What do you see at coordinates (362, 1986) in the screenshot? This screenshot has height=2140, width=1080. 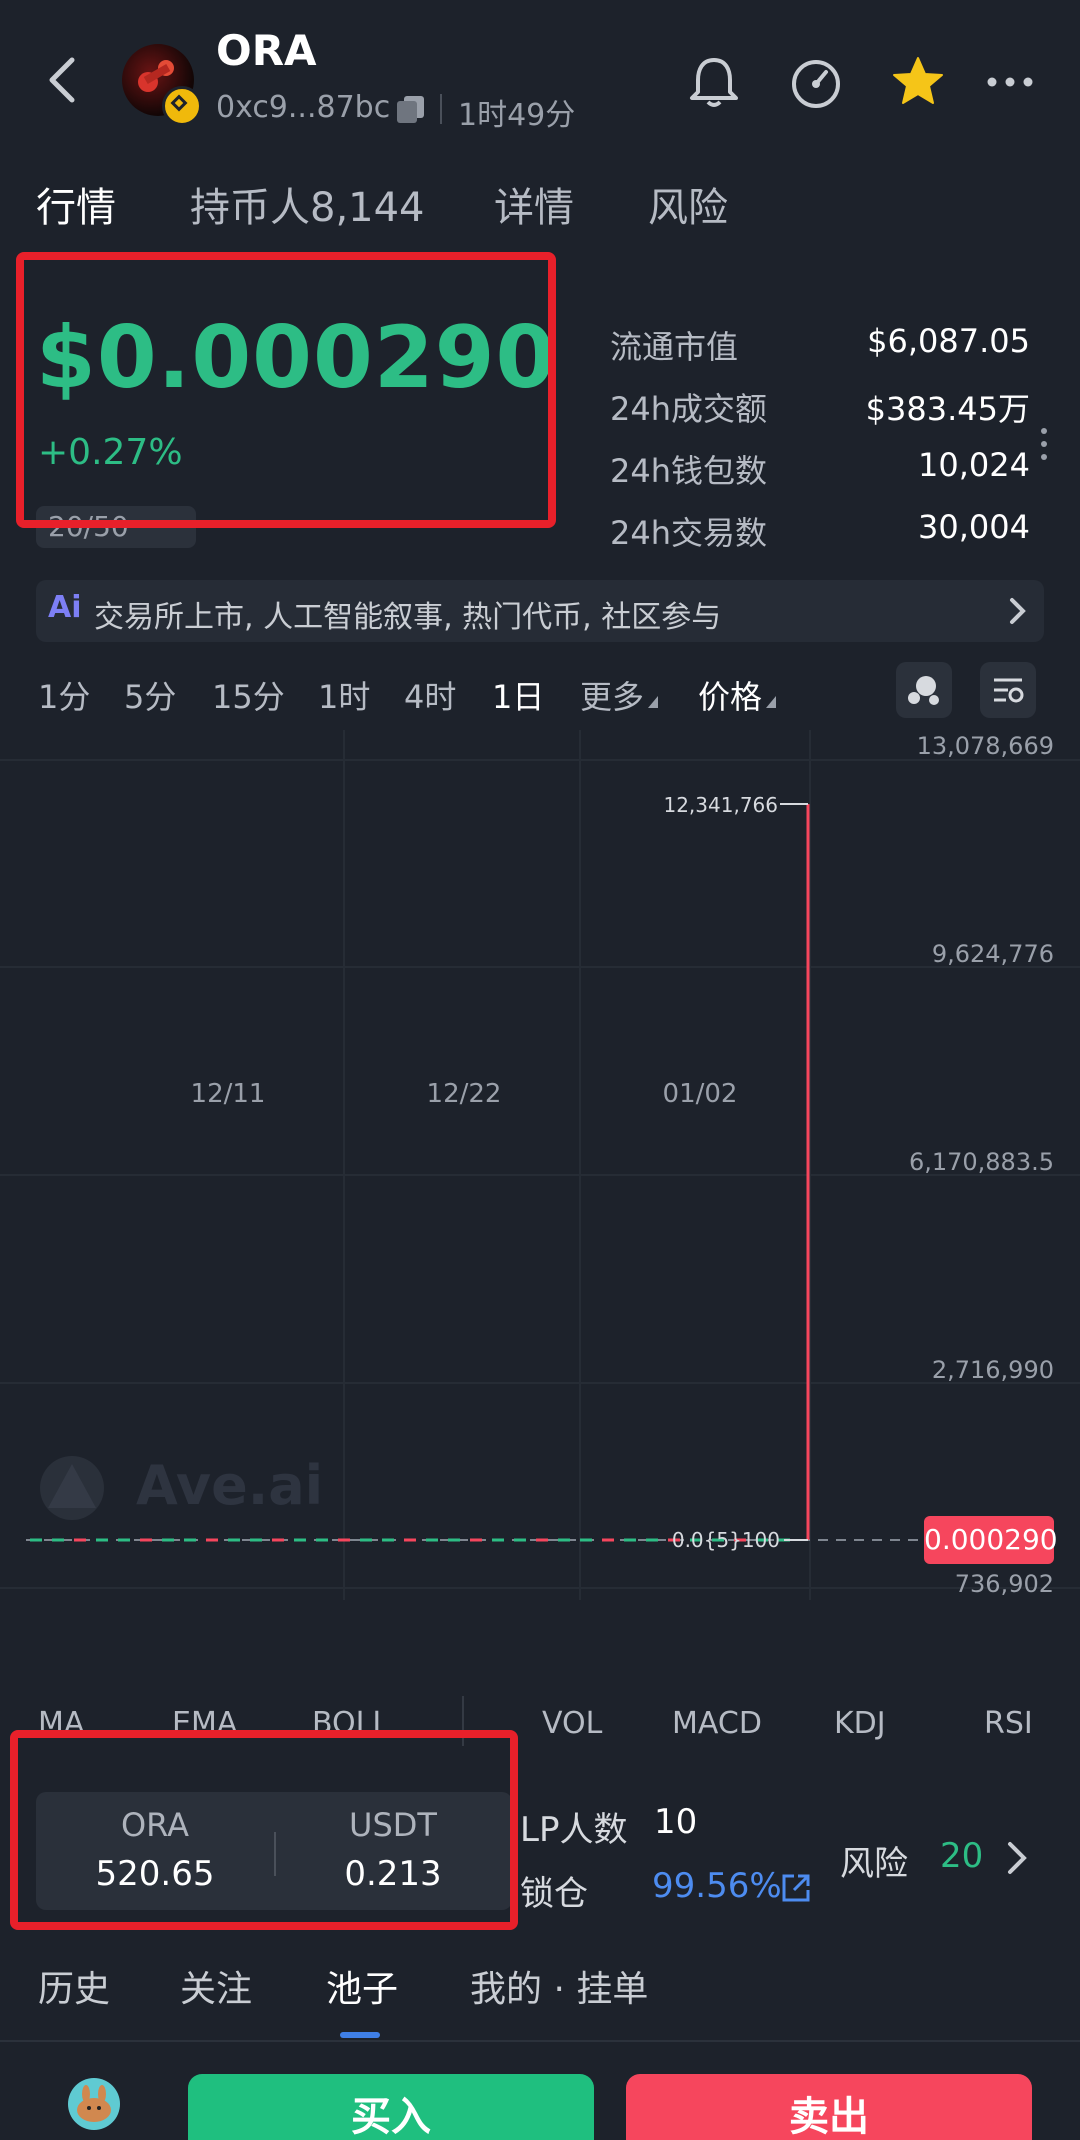 I see `tab-pool: 池子` at bounding box center [362, 1986].